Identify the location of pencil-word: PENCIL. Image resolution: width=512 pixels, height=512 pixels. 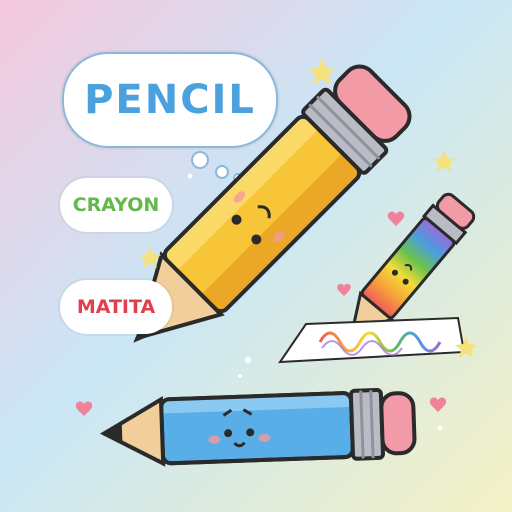
(170, 100).